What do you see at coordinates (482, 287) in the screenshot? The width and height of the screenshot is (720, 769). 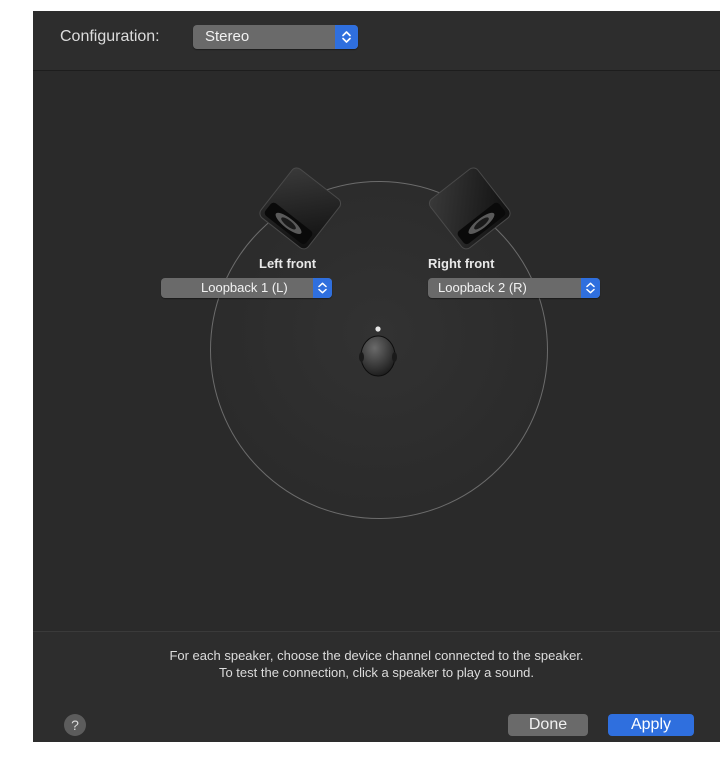 I see `right-front-channel-value: Loopback 2 (R)` at bounding box center [482, 287].